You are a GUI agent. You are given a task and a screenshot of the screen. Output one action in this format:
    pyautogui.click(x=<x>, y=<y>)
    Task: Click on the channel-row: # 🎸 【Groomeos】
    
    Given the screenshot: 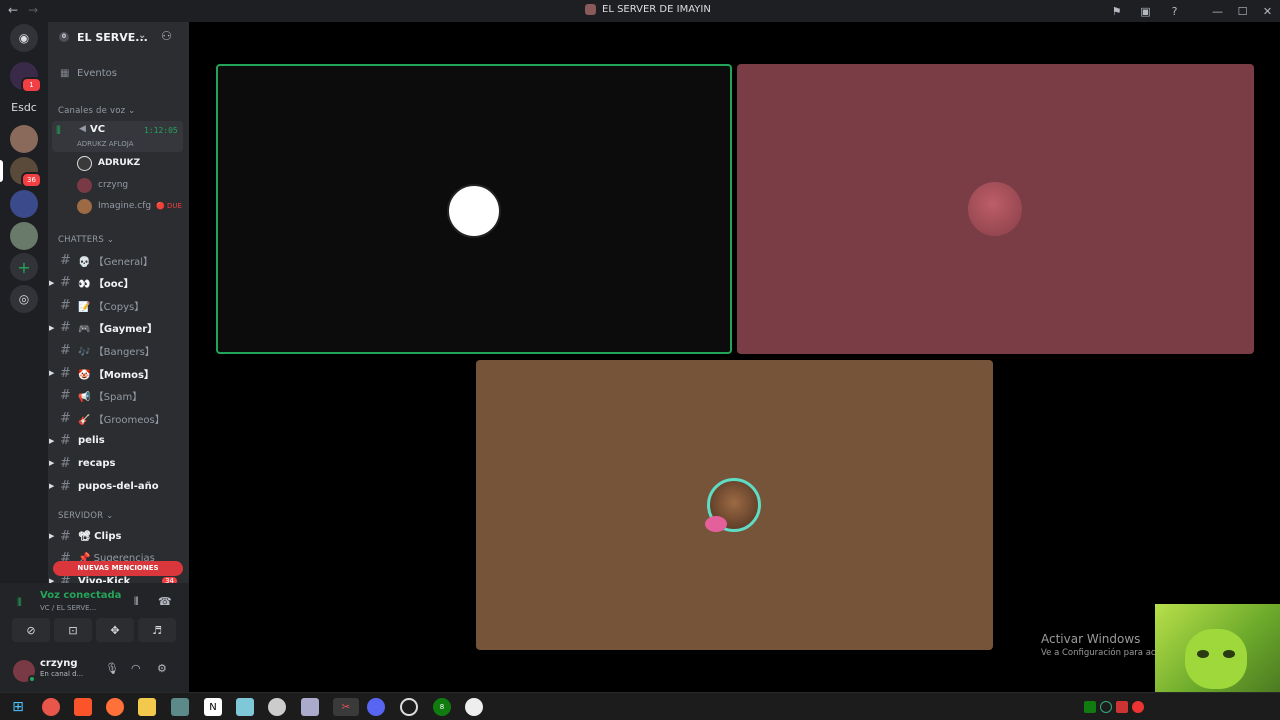 What is the action you would take?
    pyautogui.click(x=118, y=418)
    